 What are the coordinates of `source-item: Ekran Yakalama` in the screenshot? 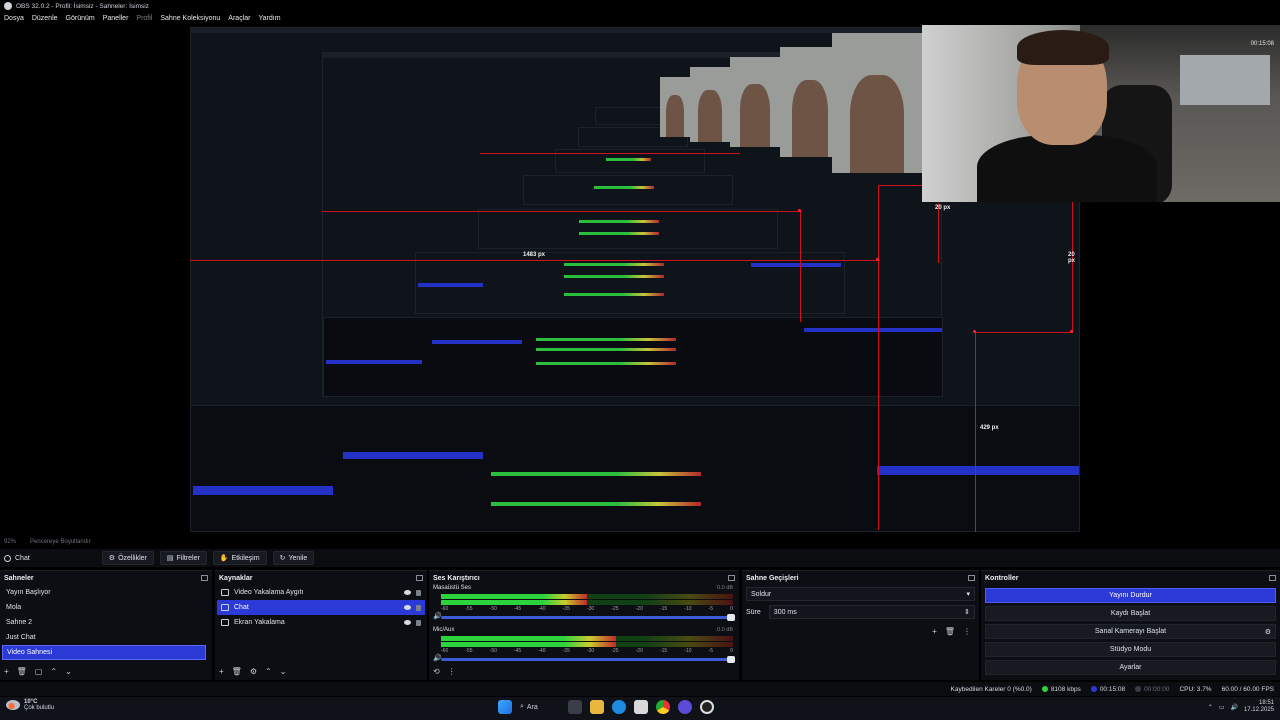 It's located at (321, 622).